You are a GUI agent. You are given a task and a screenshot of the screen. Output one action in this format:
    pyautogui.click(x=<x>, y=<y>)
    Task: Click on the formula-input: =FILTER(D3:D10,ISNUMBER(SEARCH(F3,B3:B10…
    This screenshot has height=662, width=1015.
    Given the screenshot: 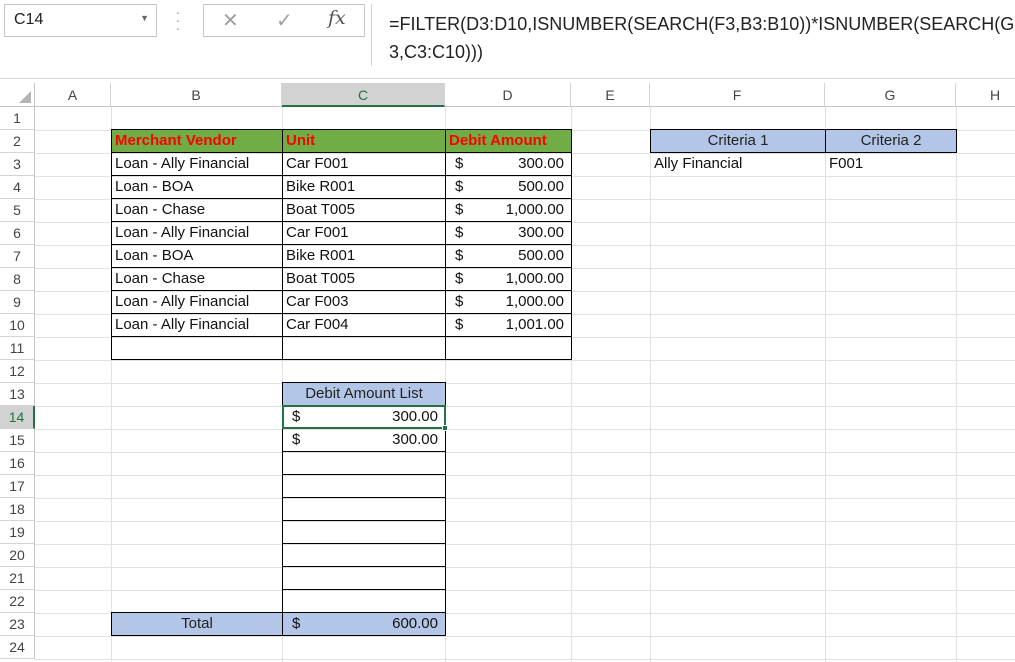 What is the action you would take?
    pyautogui.click(x=693, y=35)
    